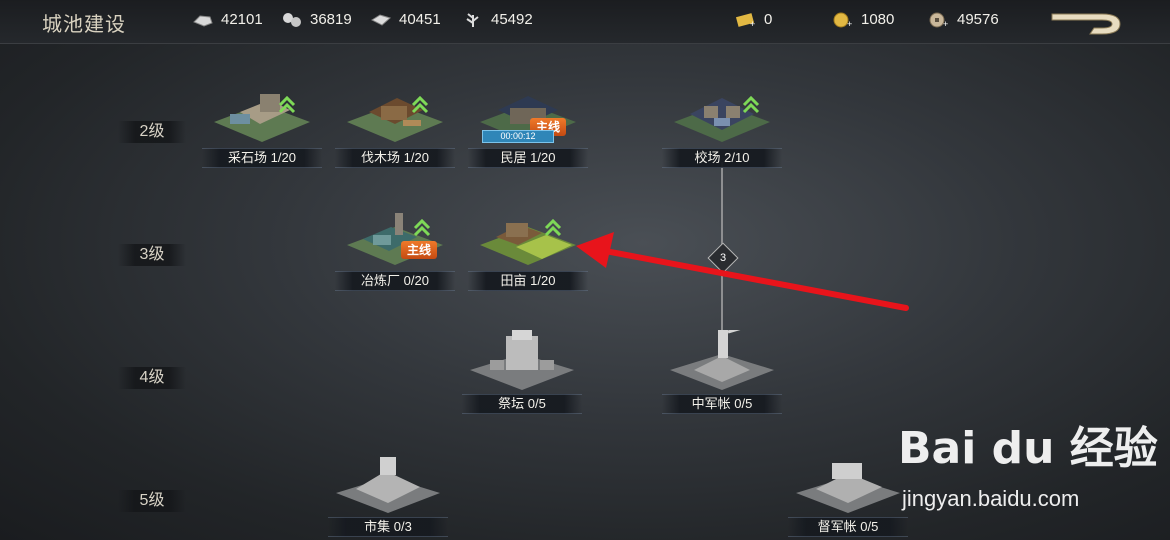 The height and width of the screenshot is (540, 1170). Describe the element at coordinates (991, 498) in the screenshot. I see `watermark-url: jingyan.baidu.com` at that location.